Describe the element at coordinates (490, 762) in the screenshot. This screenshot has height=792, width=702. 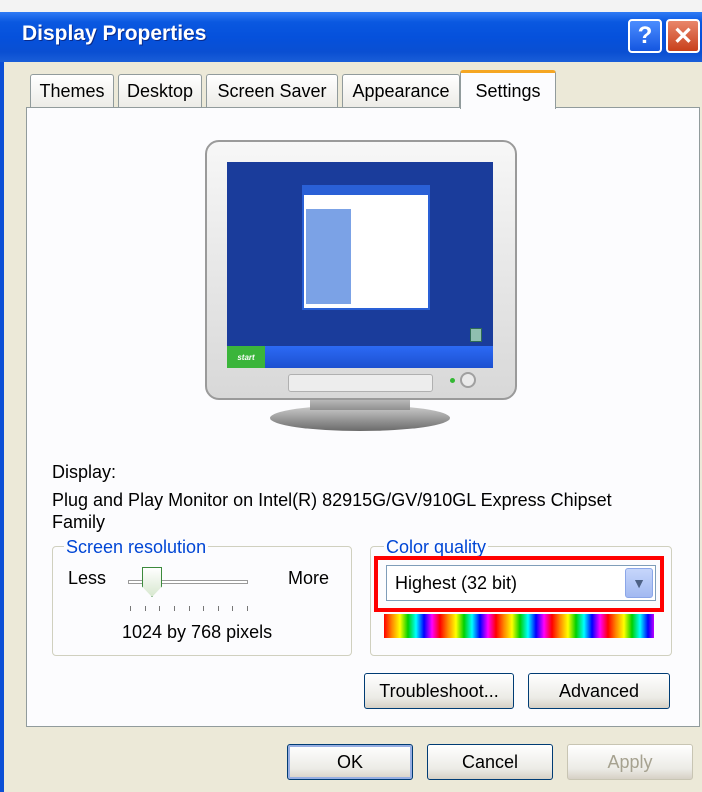
I see `cancel-button: Cancel` at that location.